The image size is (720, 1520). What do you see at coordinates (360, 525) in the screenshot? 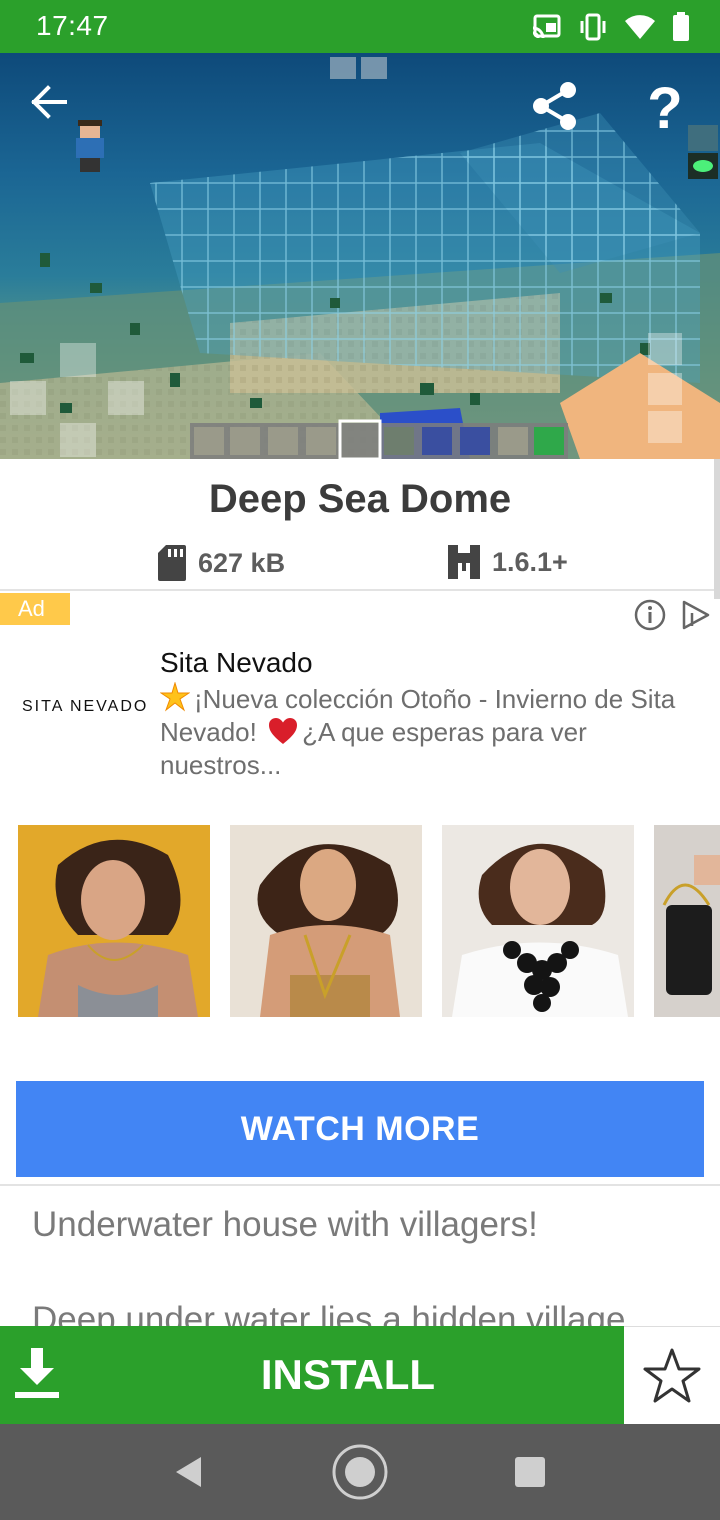
I see `app-info: Deep Sea Dome 627 kB 1.6.1+` at bounding box center [360, 525].